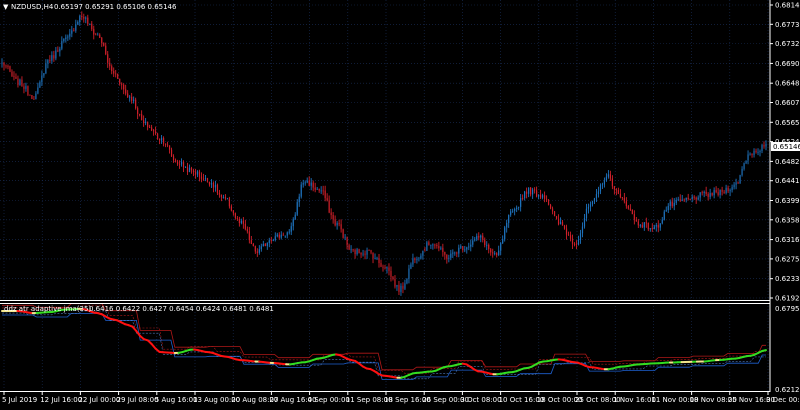  I want to click on price-tick-label: 0.67320, so click(787, 44).